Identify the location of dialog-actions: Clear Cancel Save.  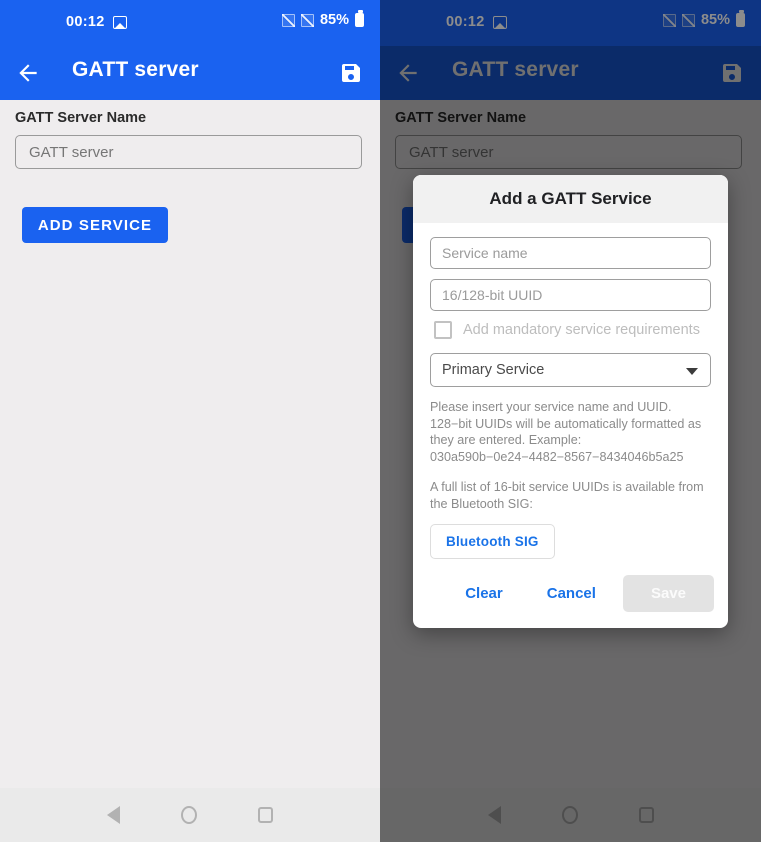
(570, 593).